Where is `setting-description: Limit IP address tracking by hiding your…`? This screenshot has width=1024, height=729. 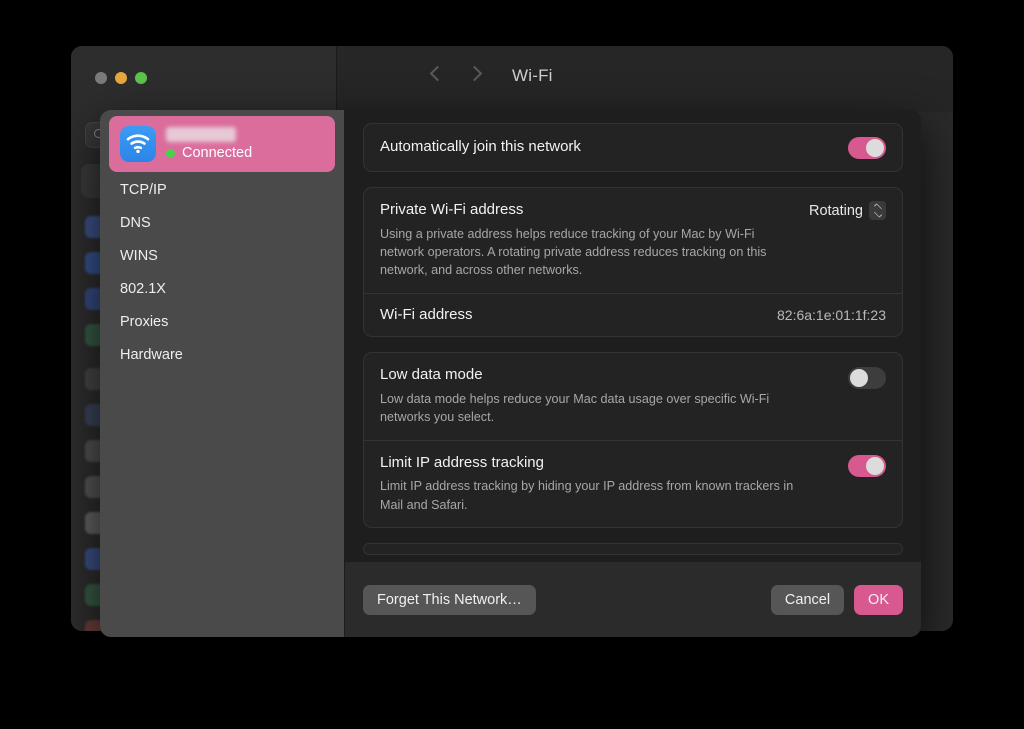 setting-description: Limit IP address tracking by hiding your… is located at coordinates (587, 495).